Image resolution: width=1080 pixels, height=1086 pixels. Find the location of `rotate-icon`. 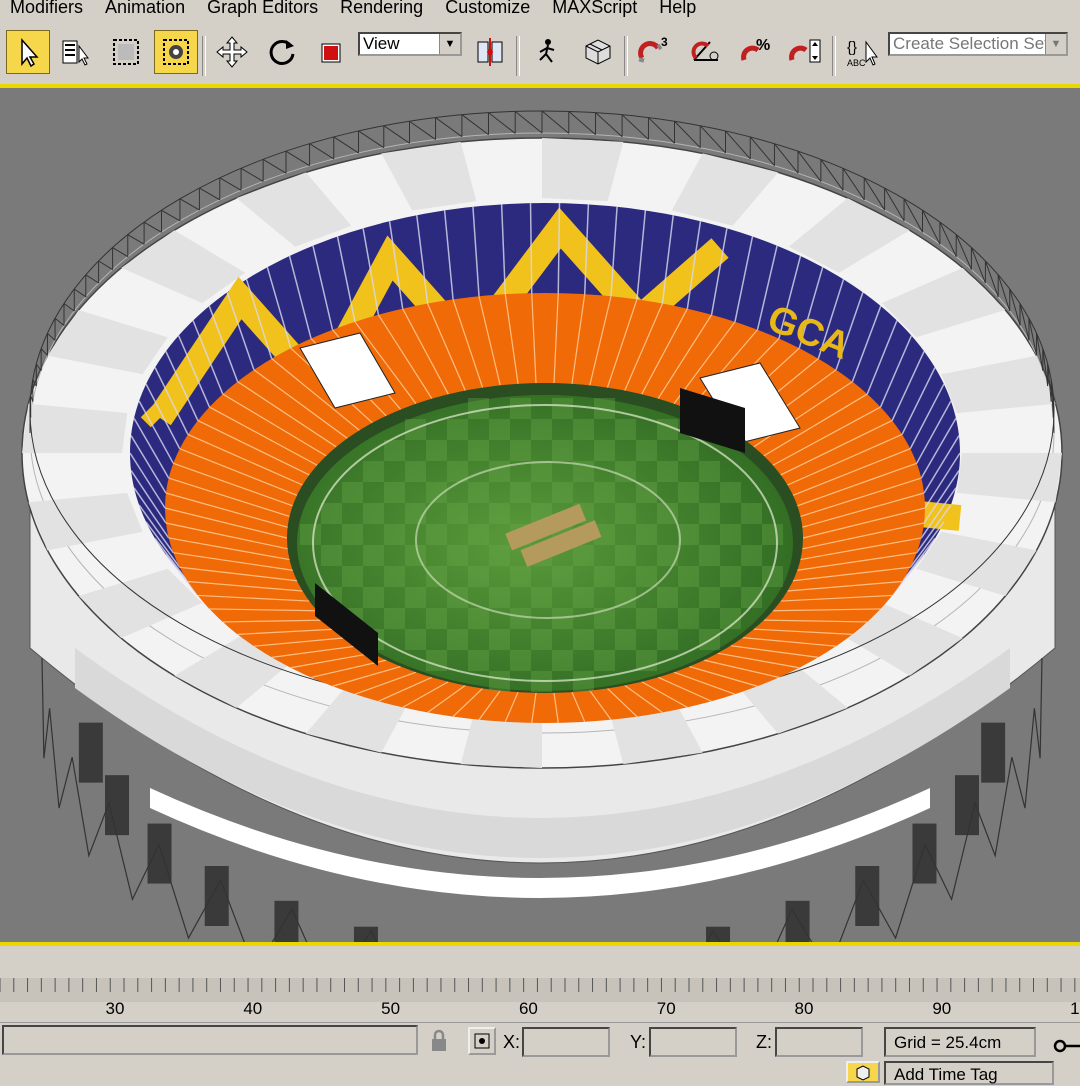

rotate-icon is located at coordinates (282, 52).